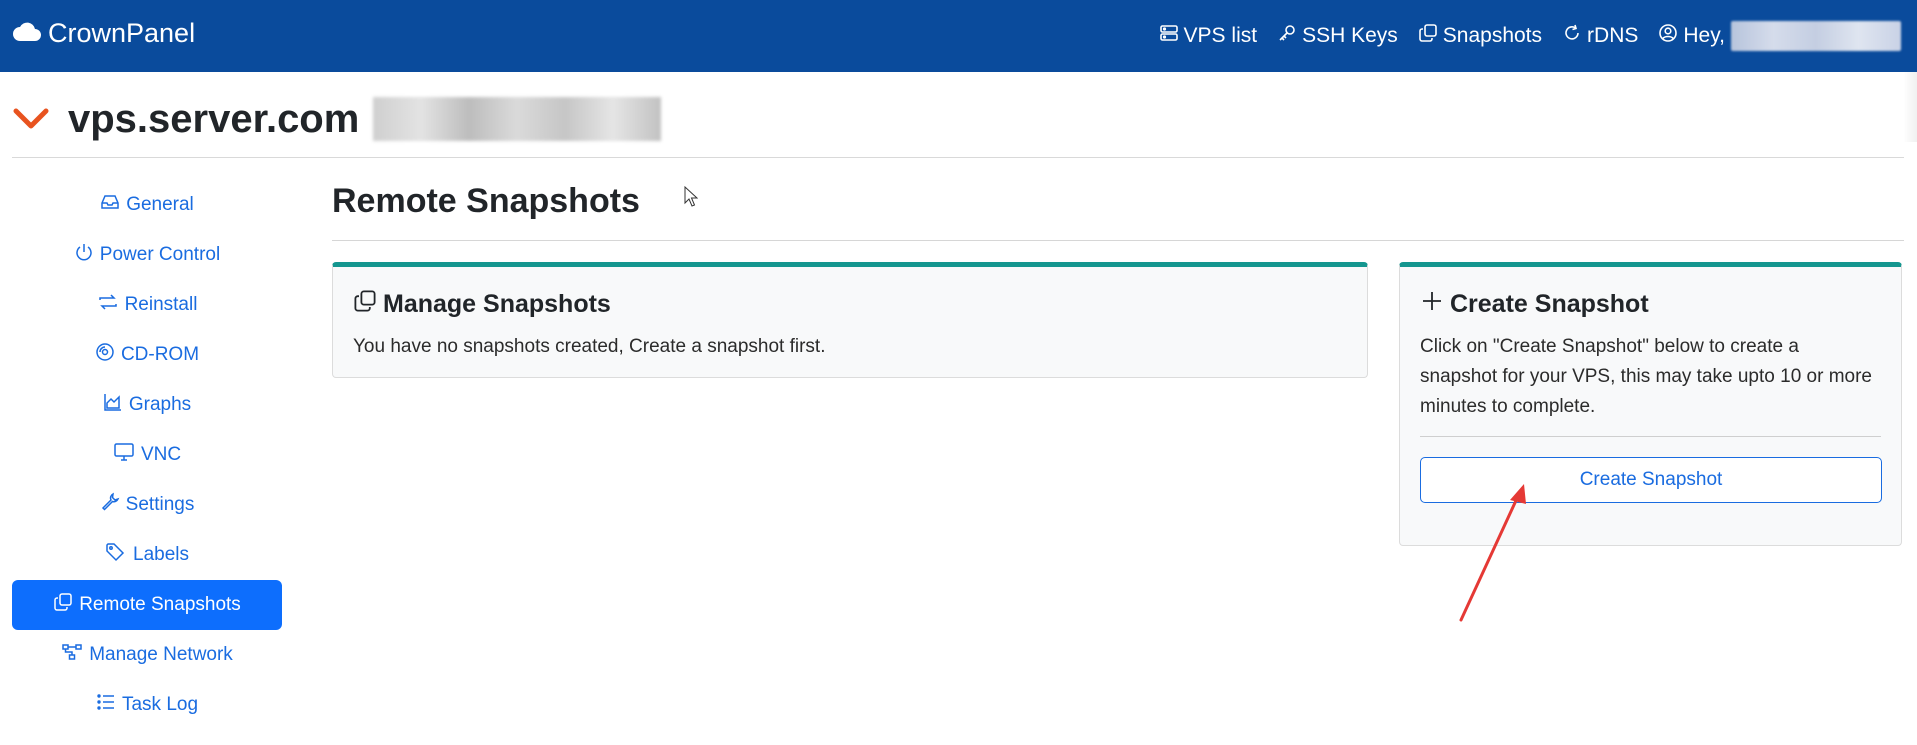 The image size is (1917, 745). Describe the element at coordinates (1289, 36) in the screenshot. I see `key-icon` at that location.